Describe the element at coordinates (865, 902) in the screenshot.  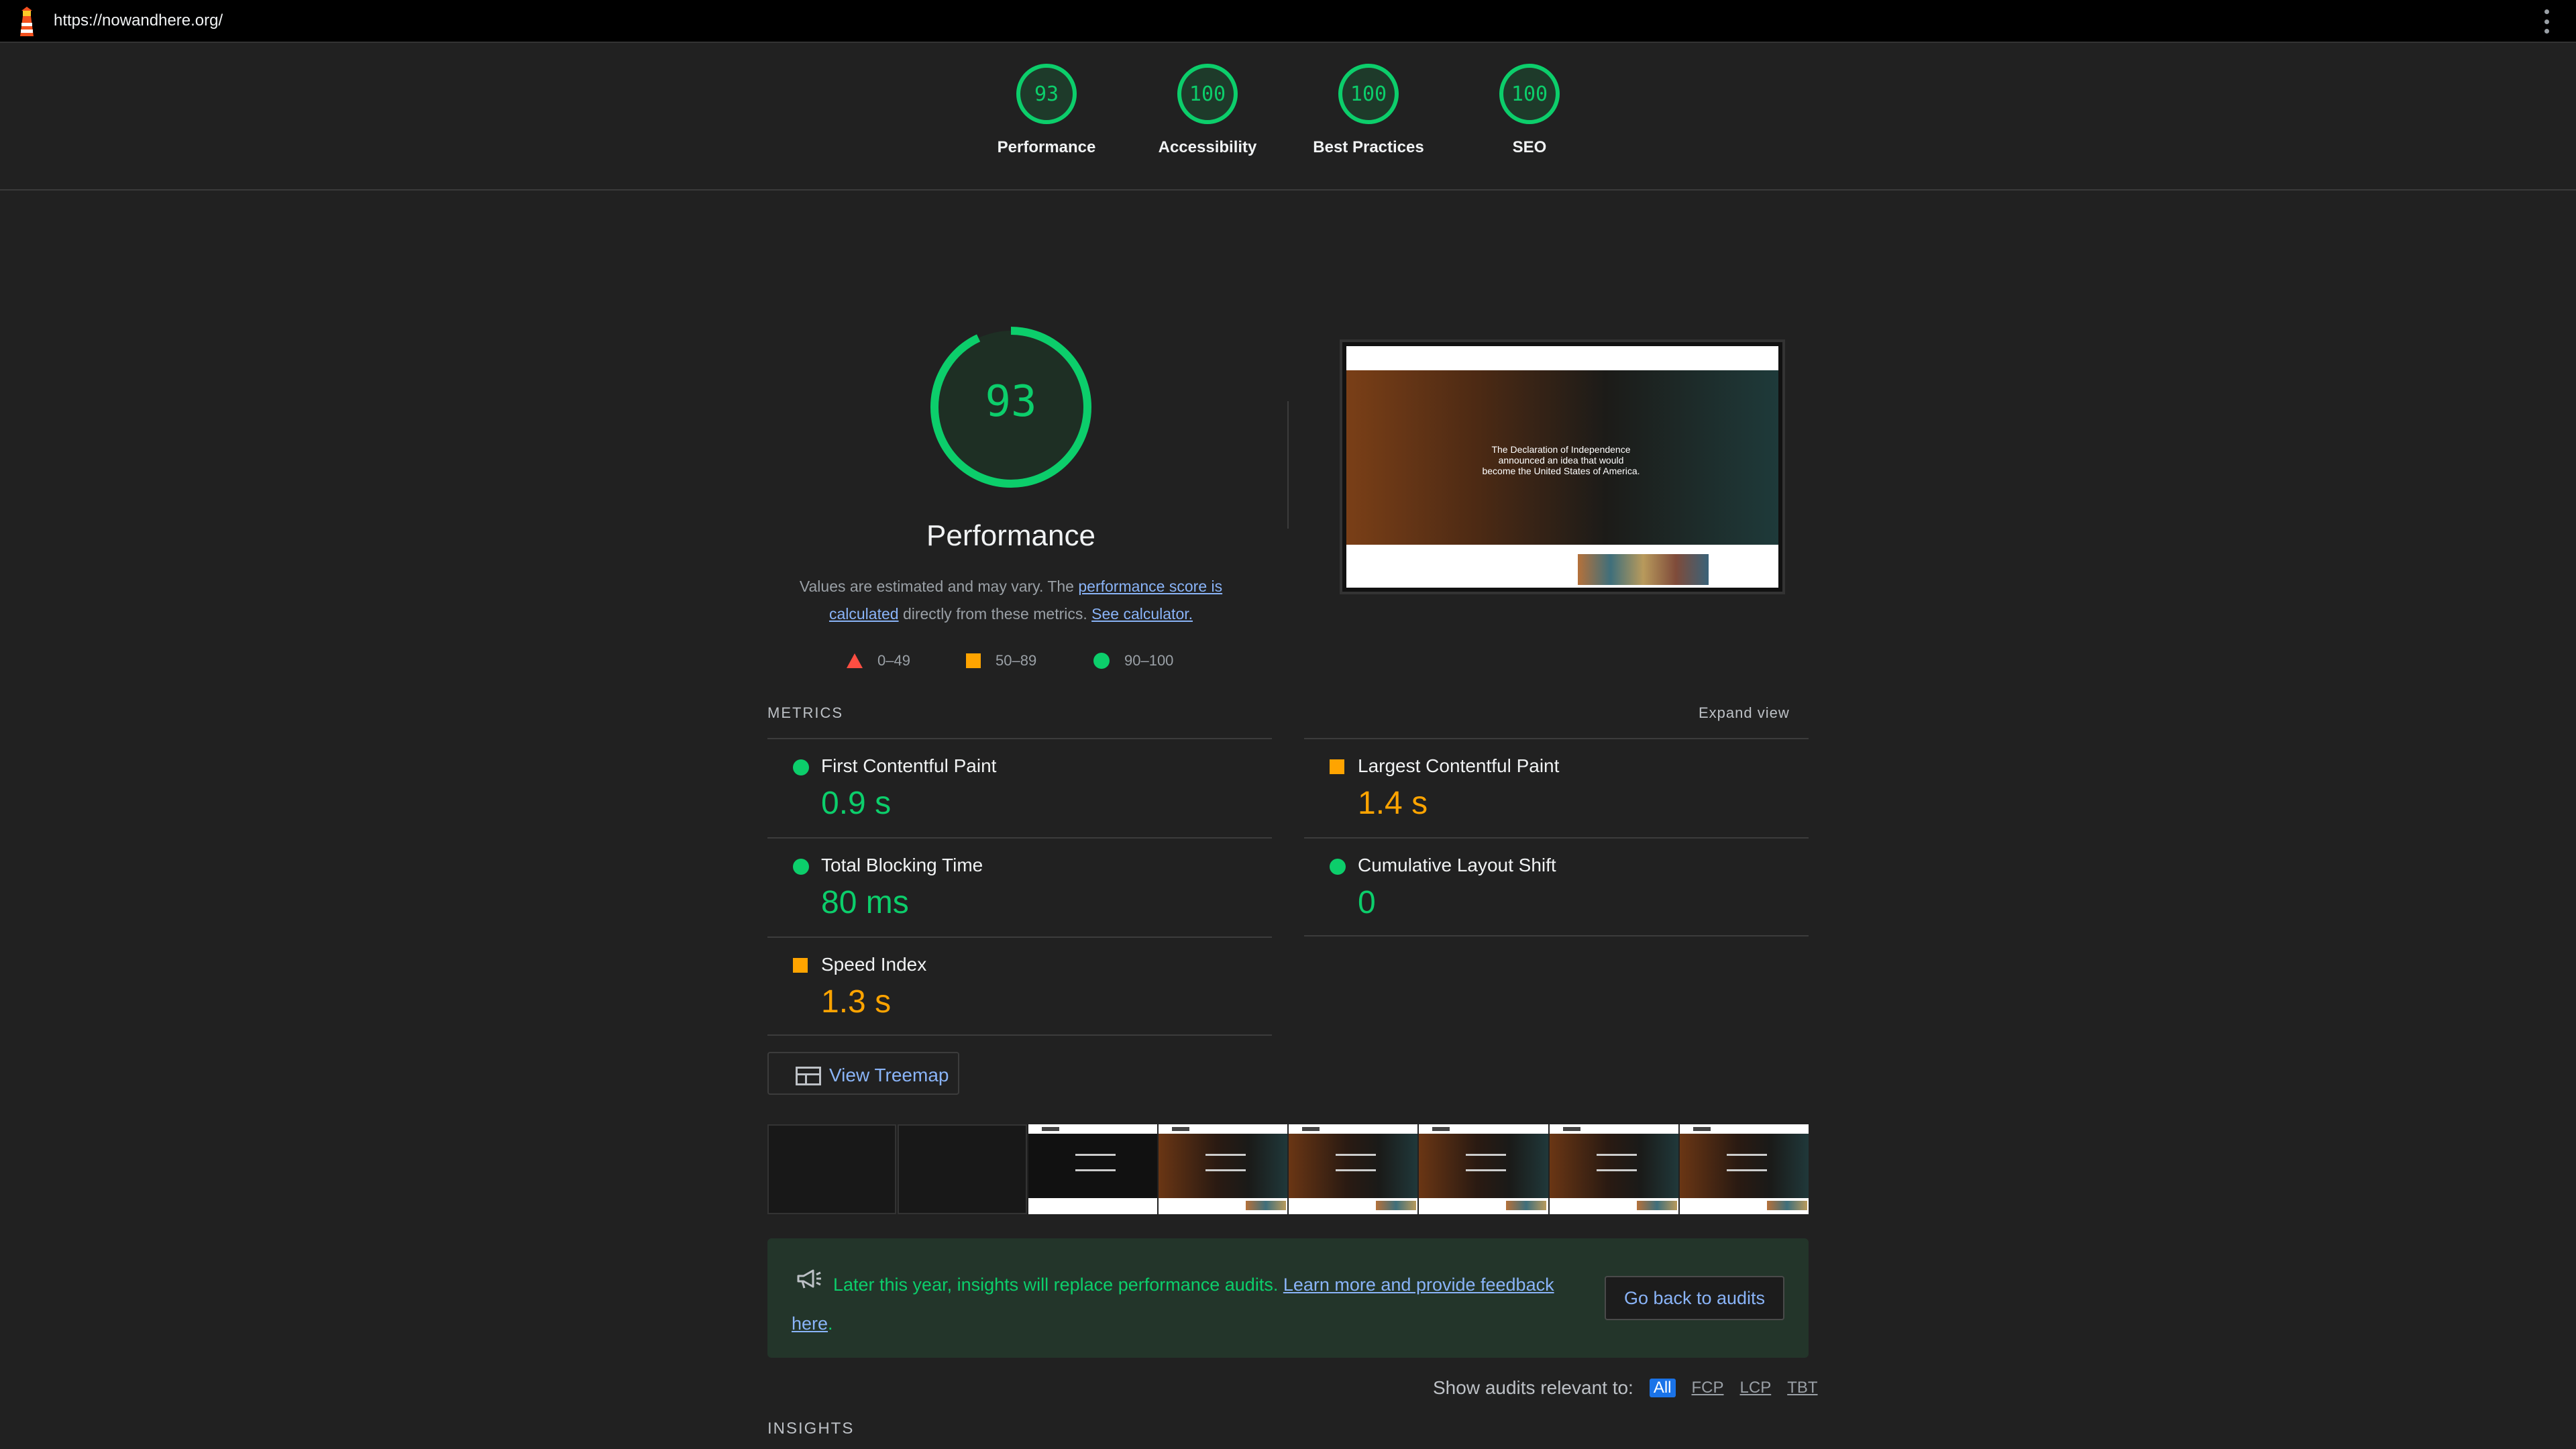
I see `metric-value: 80 ms` at that location.